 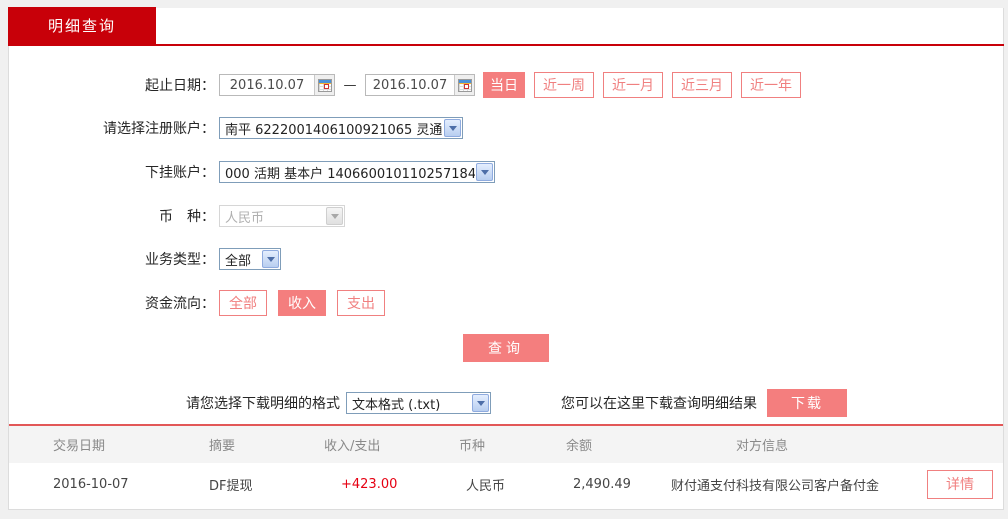 What do you see at coordinates (771, 85) in the screenshot?
I see `date-range-button: 近一年` at bounding box center [771, 85].